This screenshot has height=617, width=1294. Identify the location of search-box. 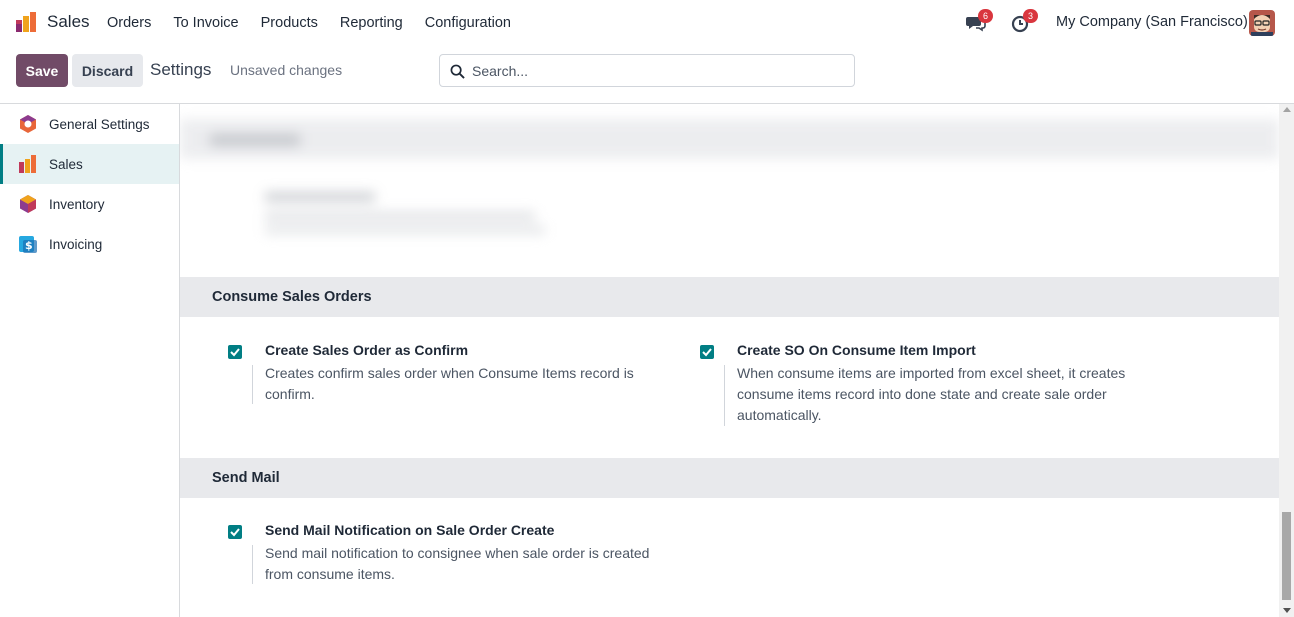
(647, 70).